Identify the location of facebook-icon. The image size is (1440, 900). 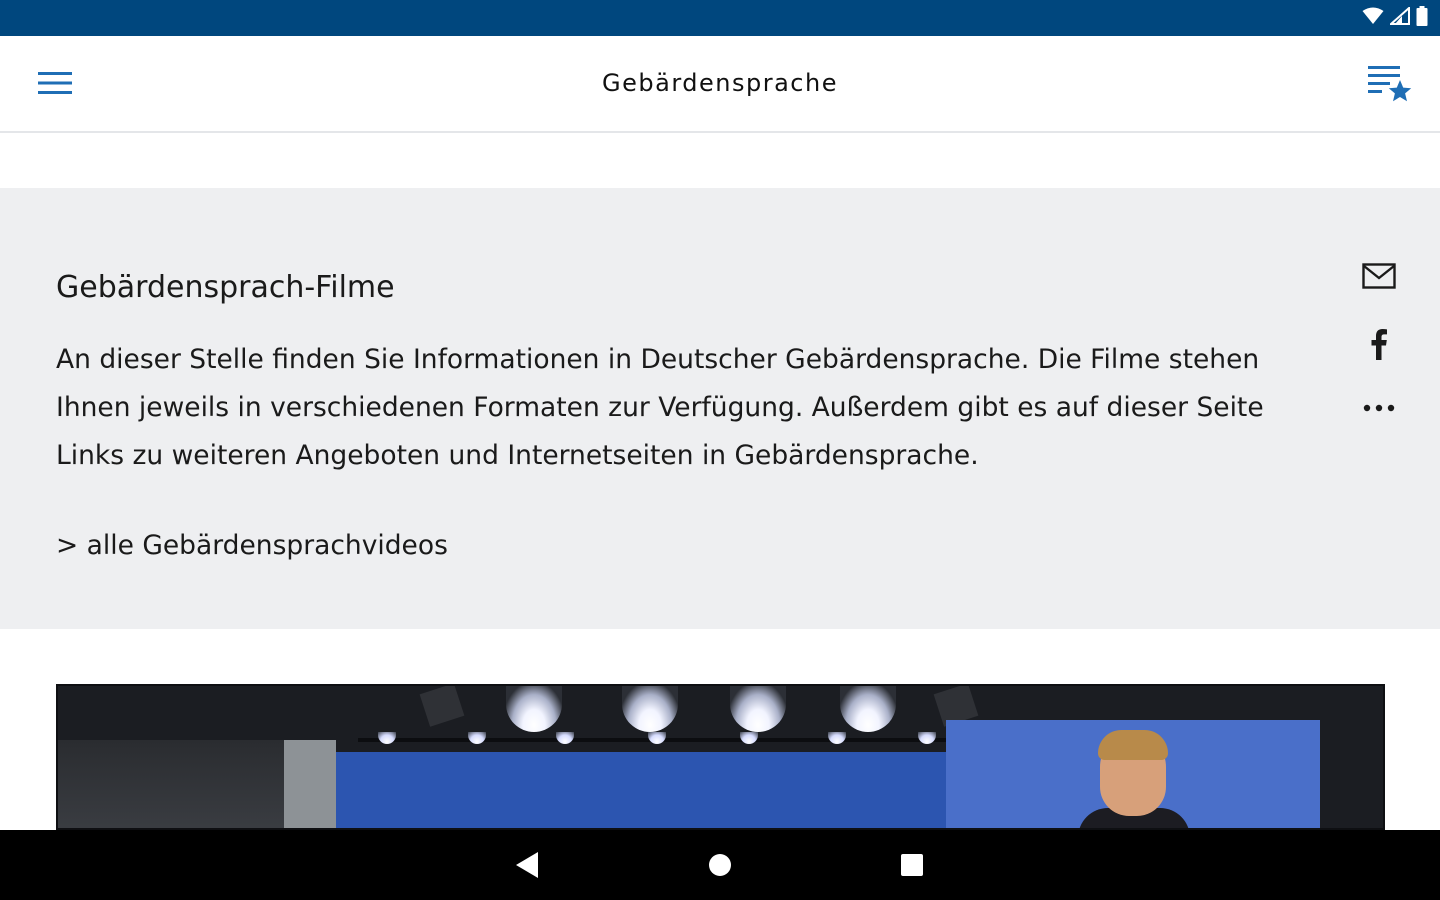
(1379, 346).